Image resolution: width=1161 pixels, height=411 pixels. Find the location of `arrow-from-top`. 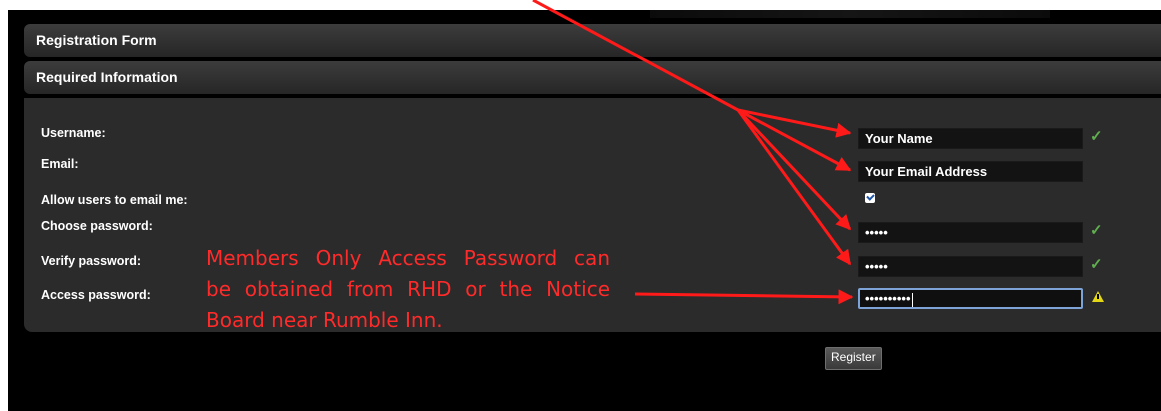

arrow-from-top is located at coordinates (635, 56).